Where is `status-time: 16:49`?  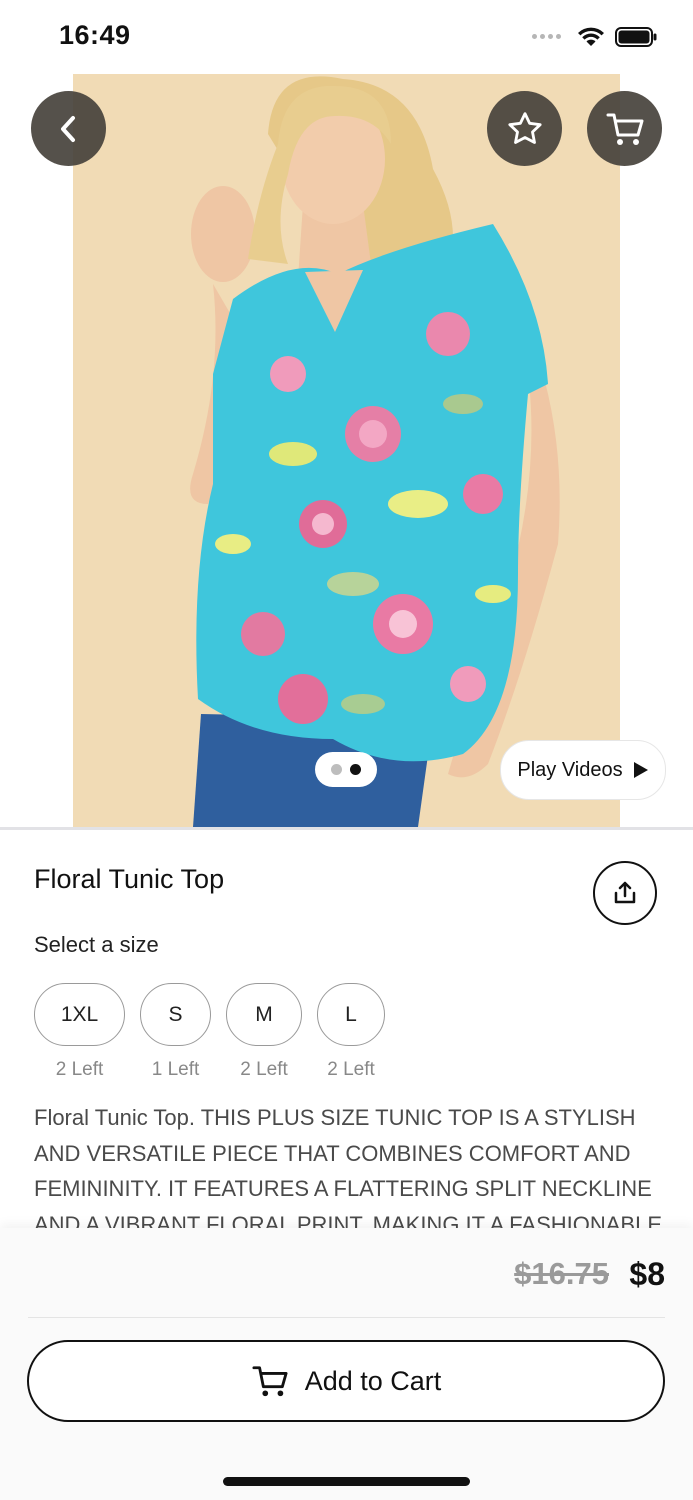
status-time: 16:49 is located at coordinates (95, 35).